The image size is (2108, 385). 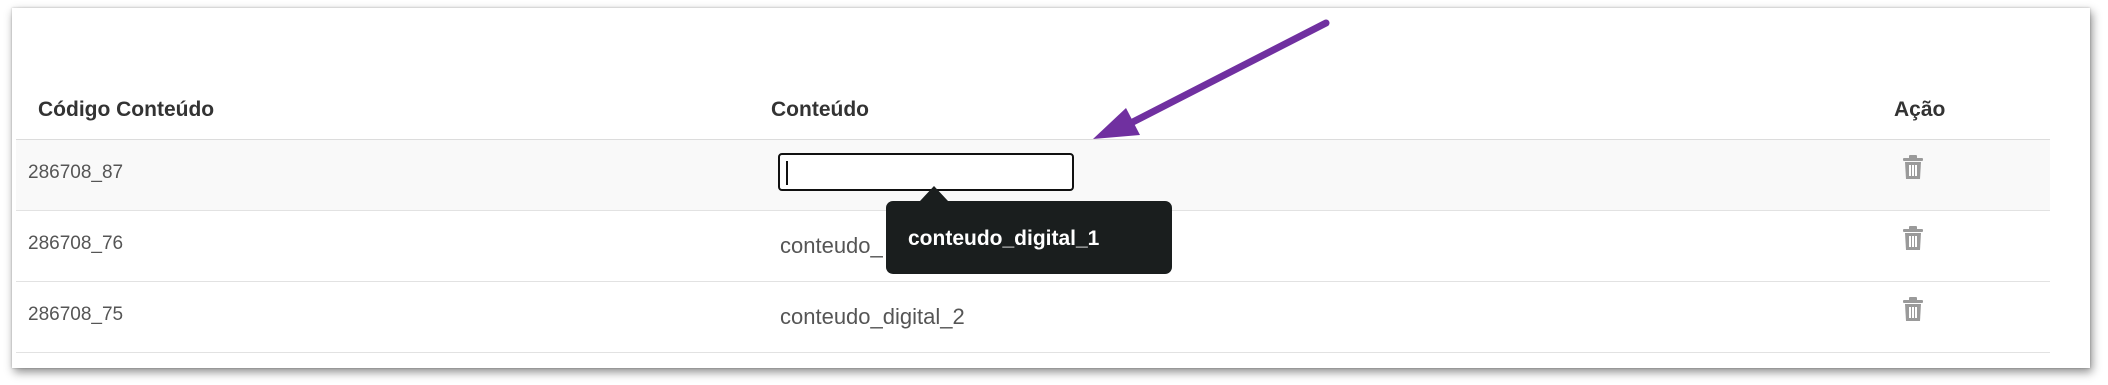 I want to click on column-header-action: Ação, so click(x=1920, y=109).